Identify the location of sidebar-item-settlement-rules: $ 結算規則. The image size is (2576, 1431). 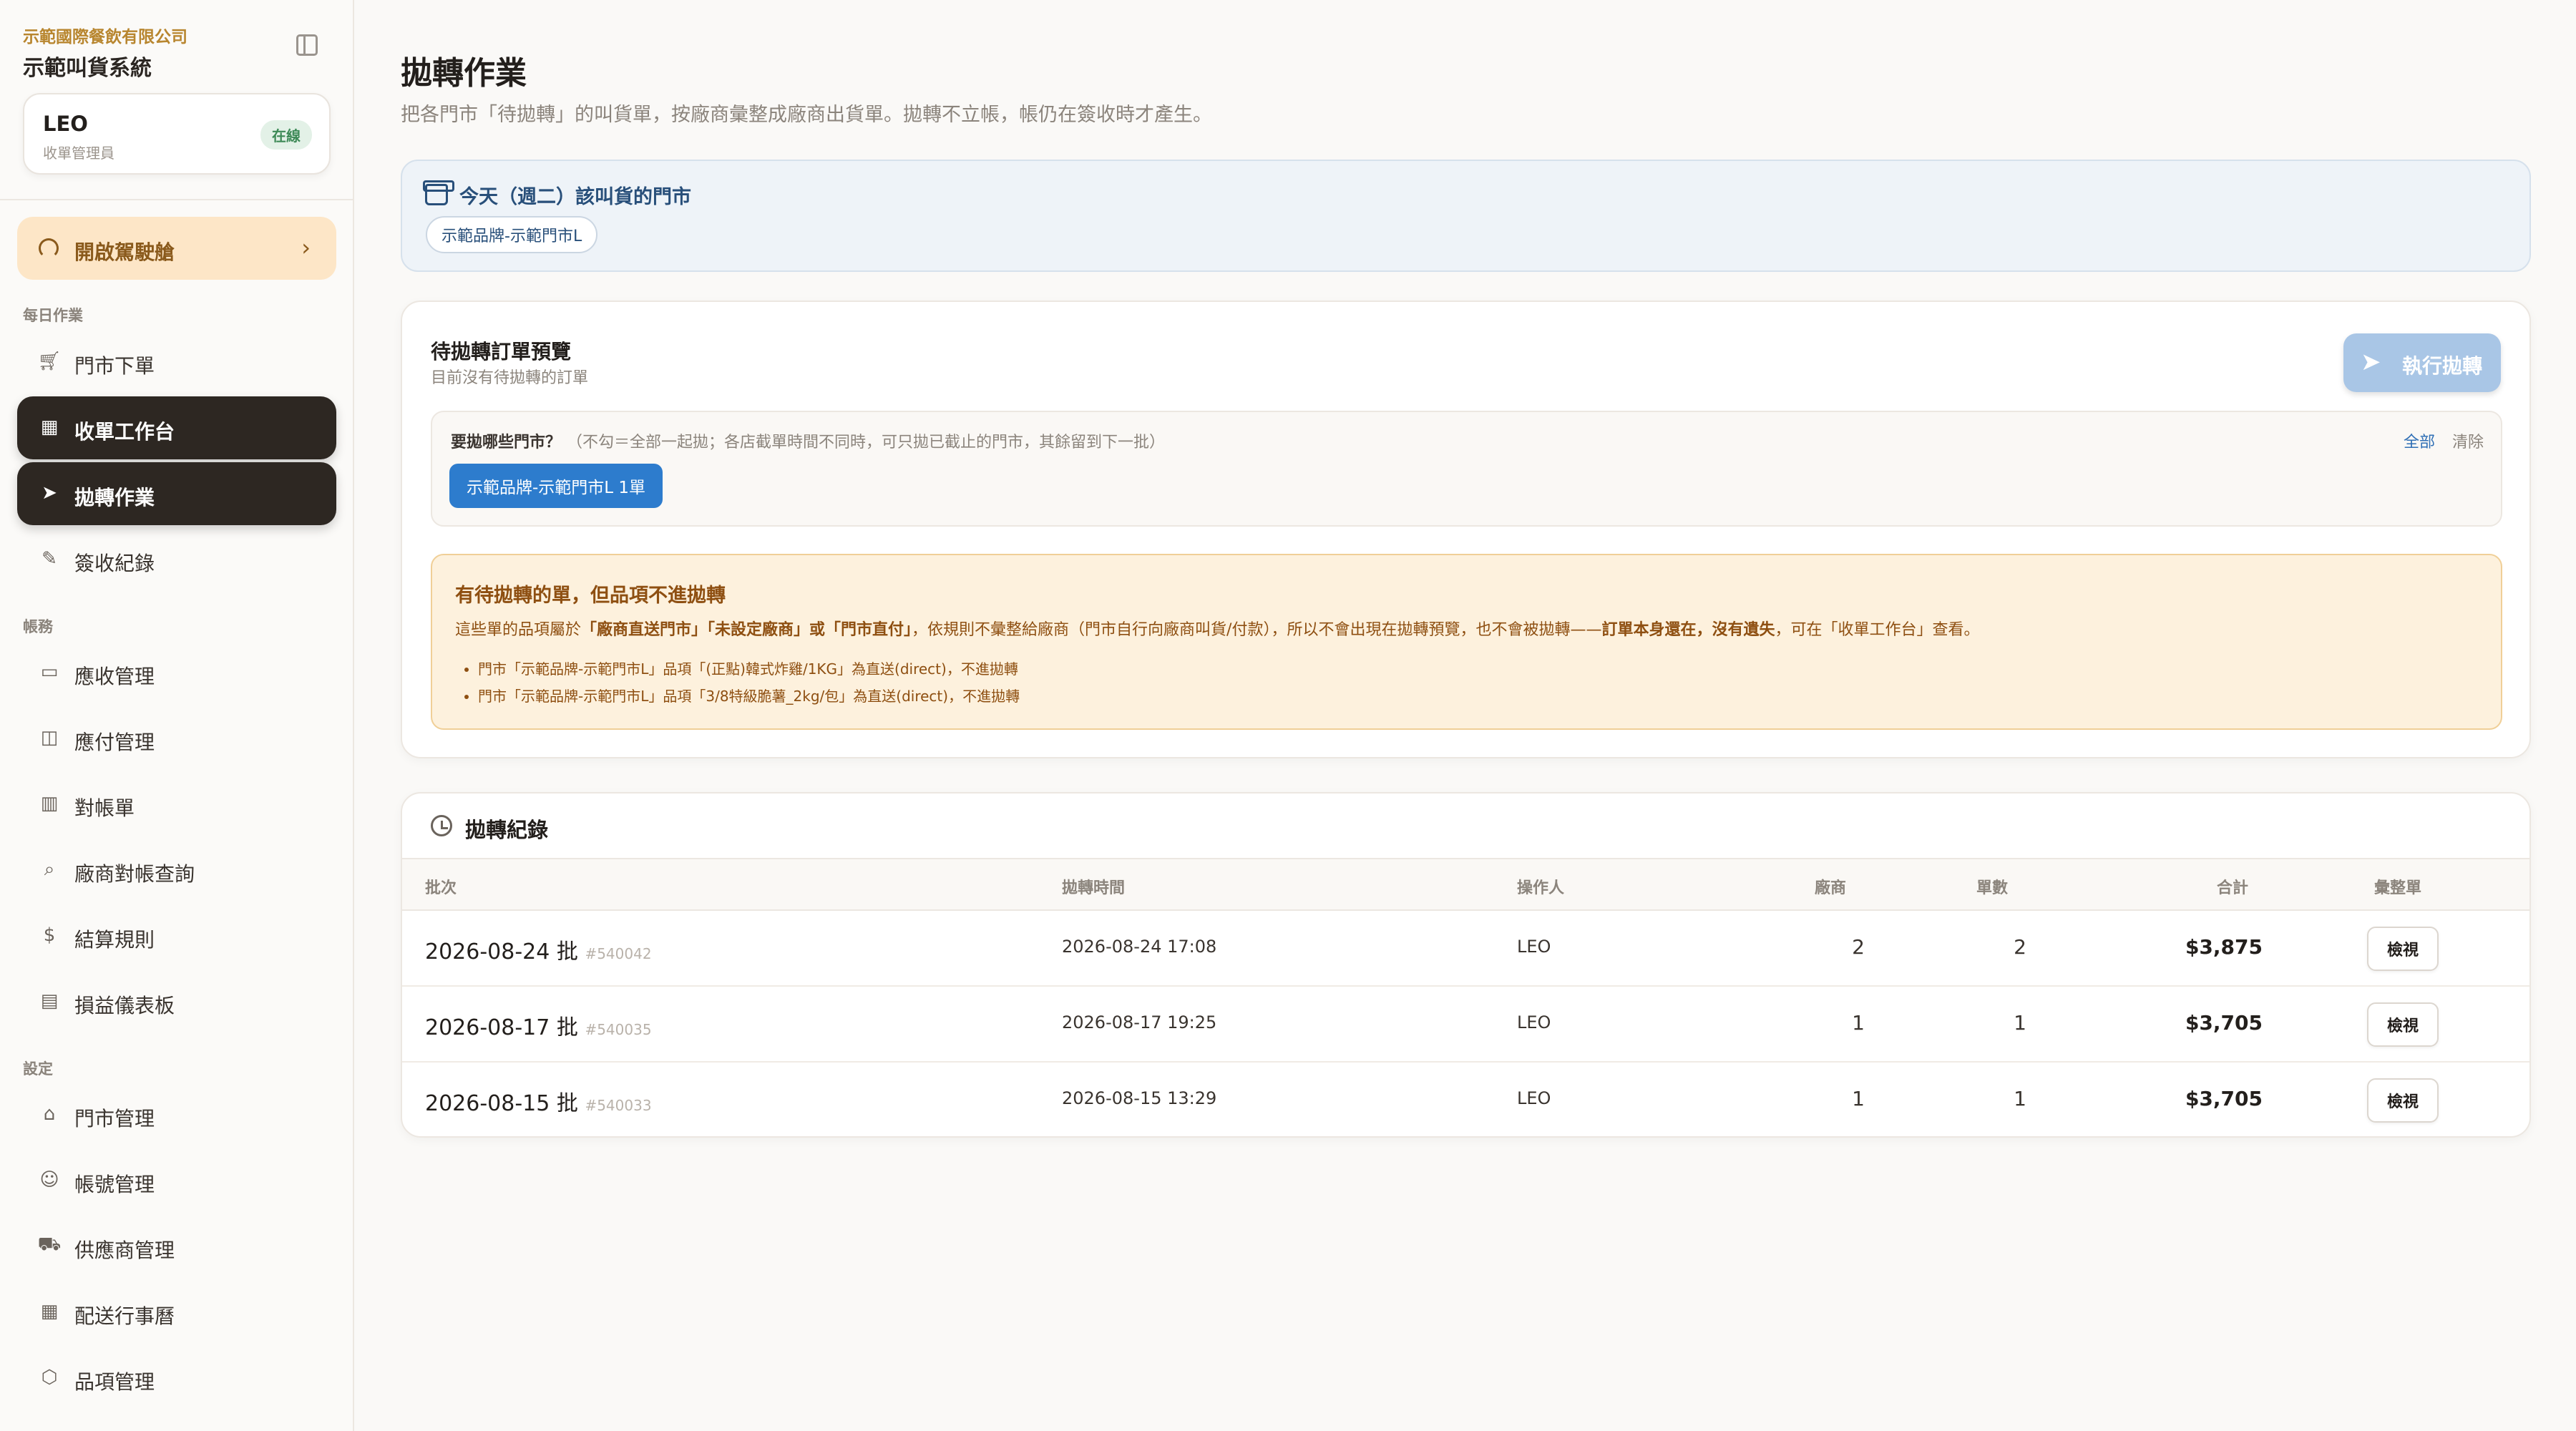
(176, 935).